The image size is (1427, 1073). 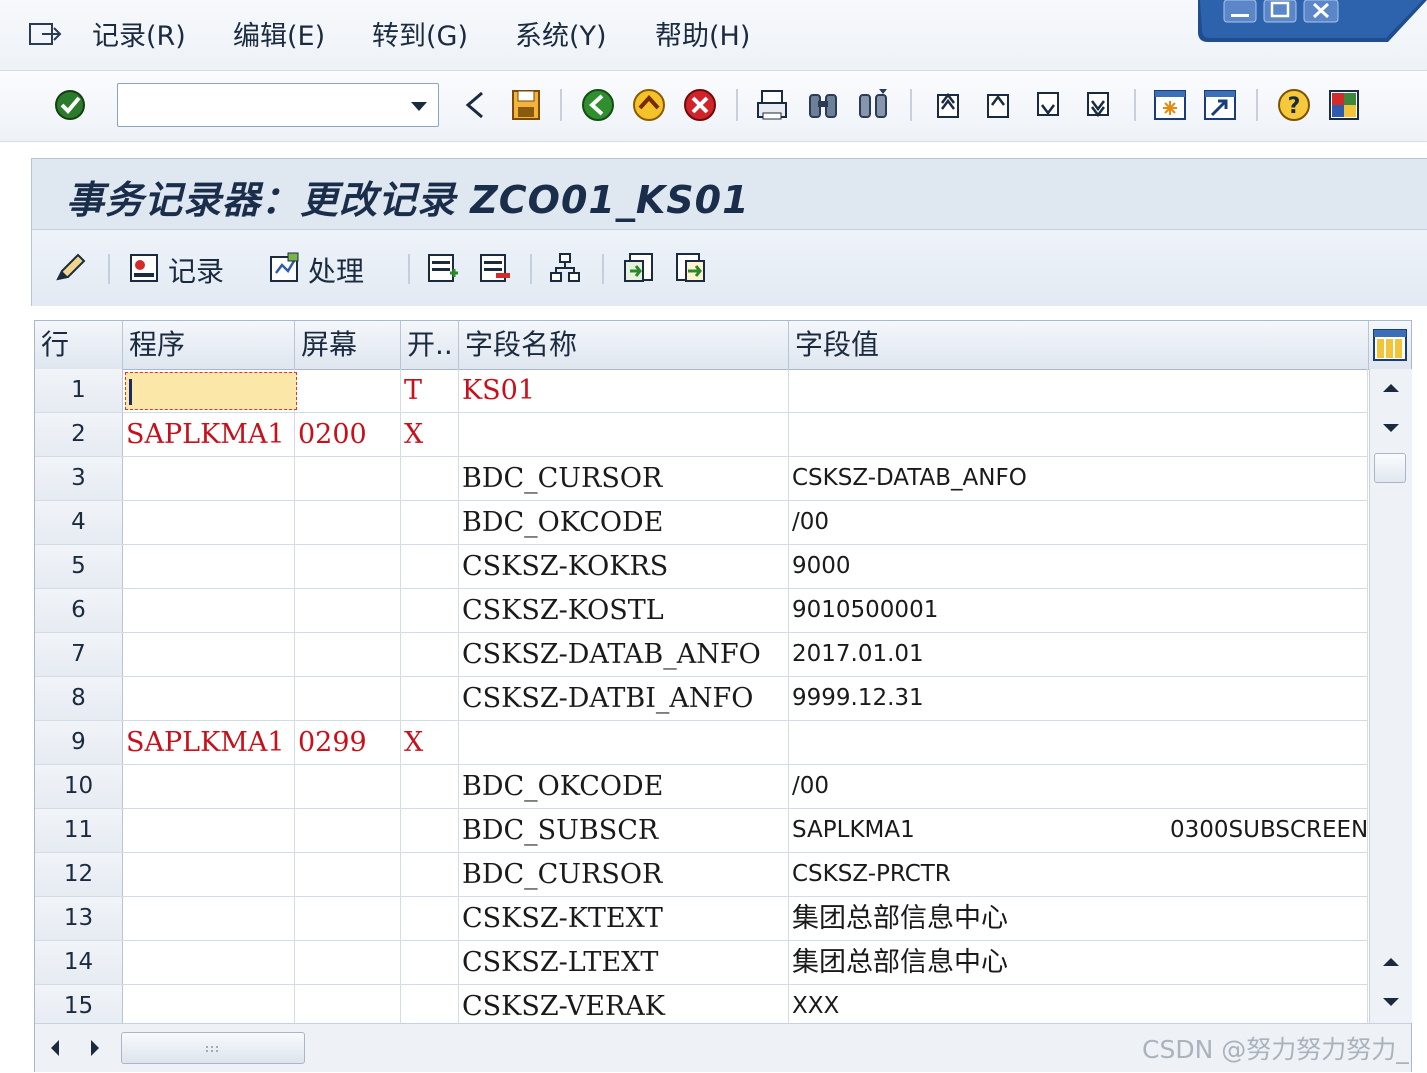 What do you see at coordinates (1078, 566) in the screenshot?
I see `cell-field-value: 9000` at bounding box center [1078, 566].